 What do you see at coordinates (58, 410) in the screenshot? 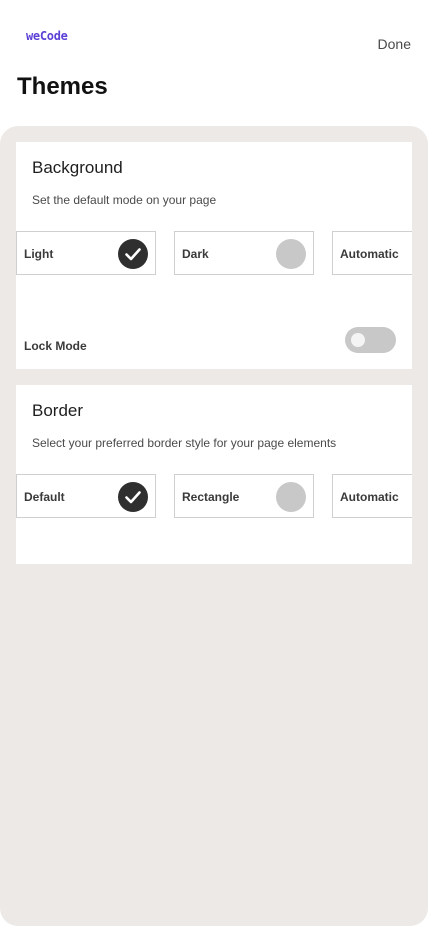
I see `border-title: Border` at bounding box center [58, 410].